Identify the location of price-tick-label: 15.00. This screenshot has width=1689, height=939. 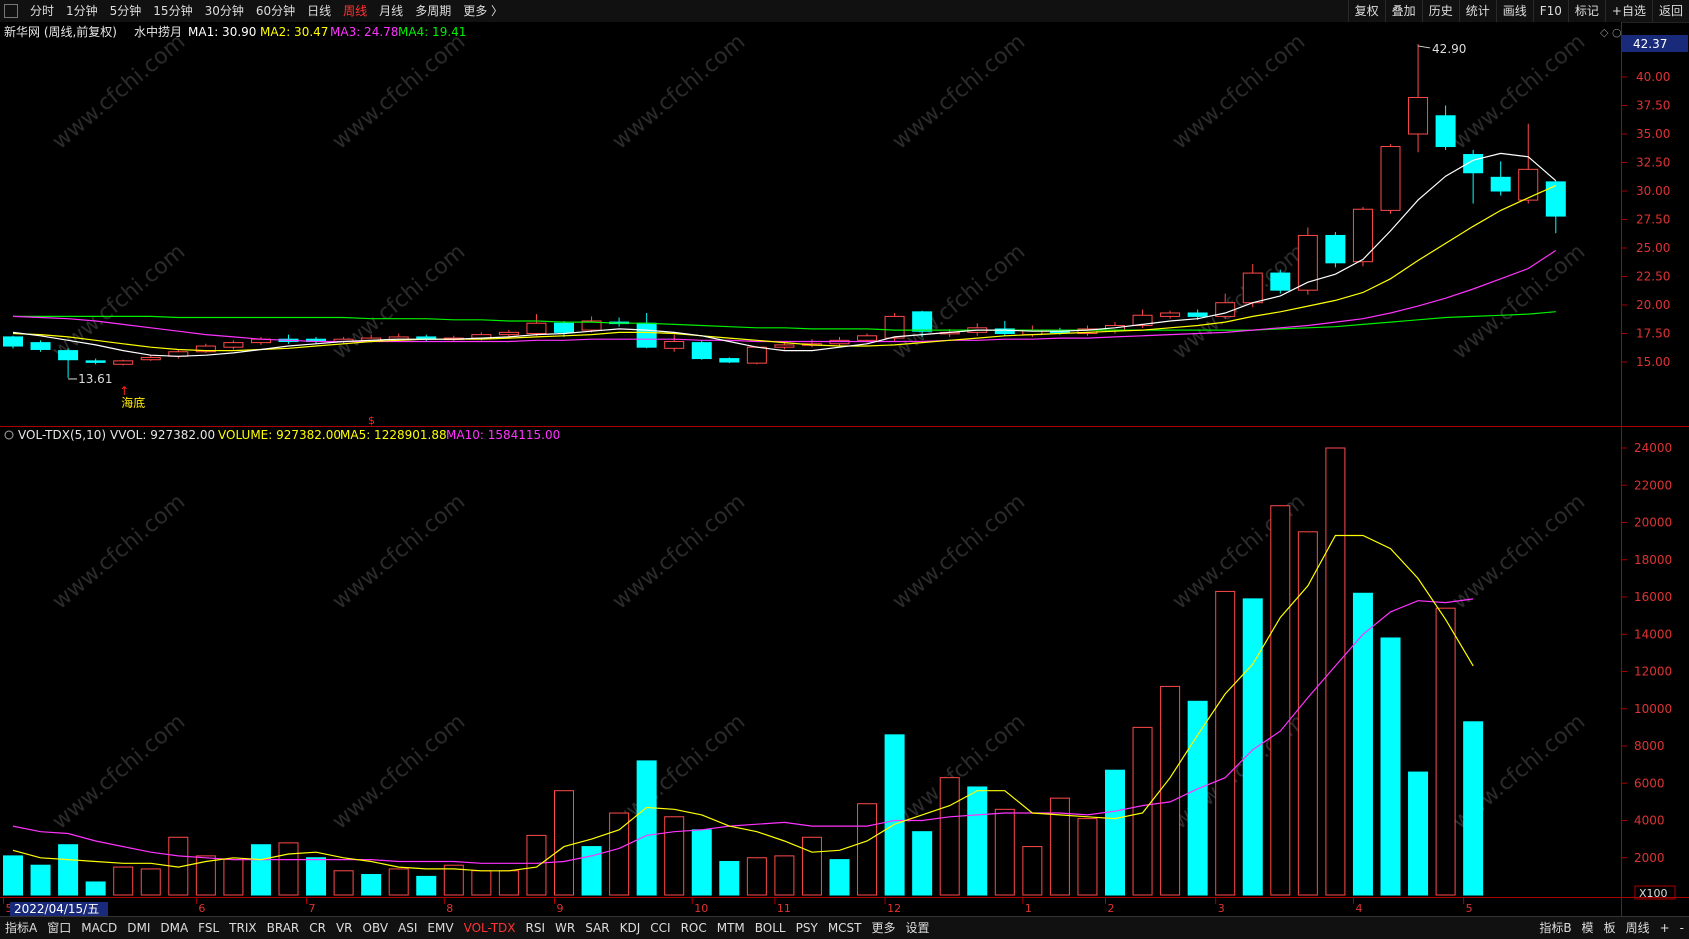
(1653, 362).